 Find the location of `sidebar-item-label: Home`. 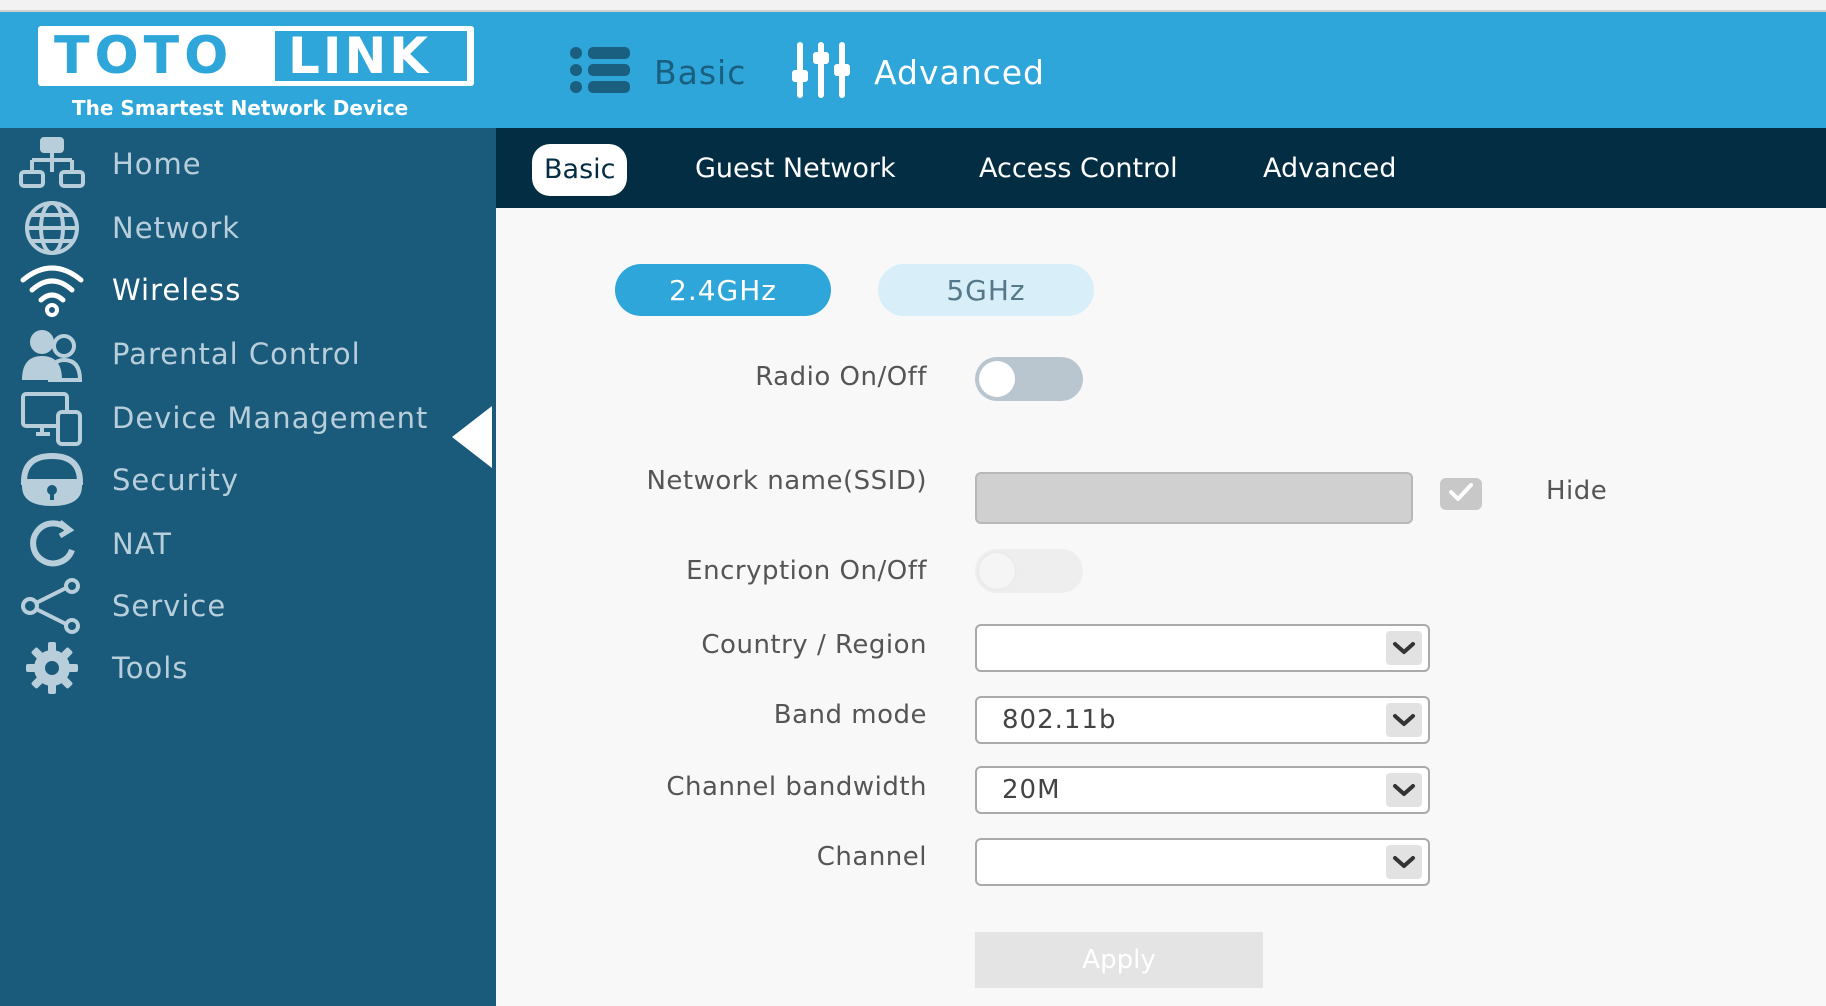

sidebar-item-label: Home is located at coordinates (157, 164).